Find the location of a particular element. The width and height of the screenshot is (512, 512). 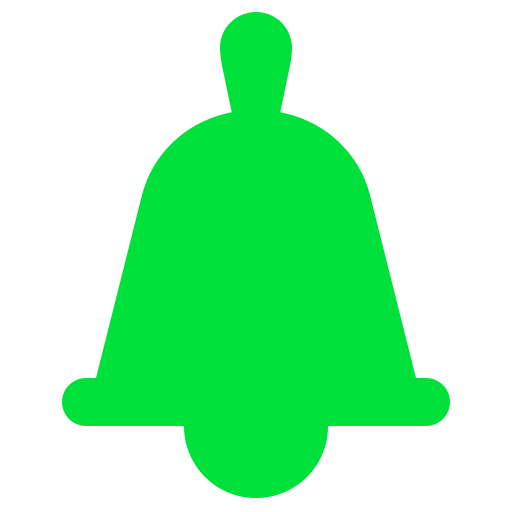

bell-rim is located at coordinates (256, 402).